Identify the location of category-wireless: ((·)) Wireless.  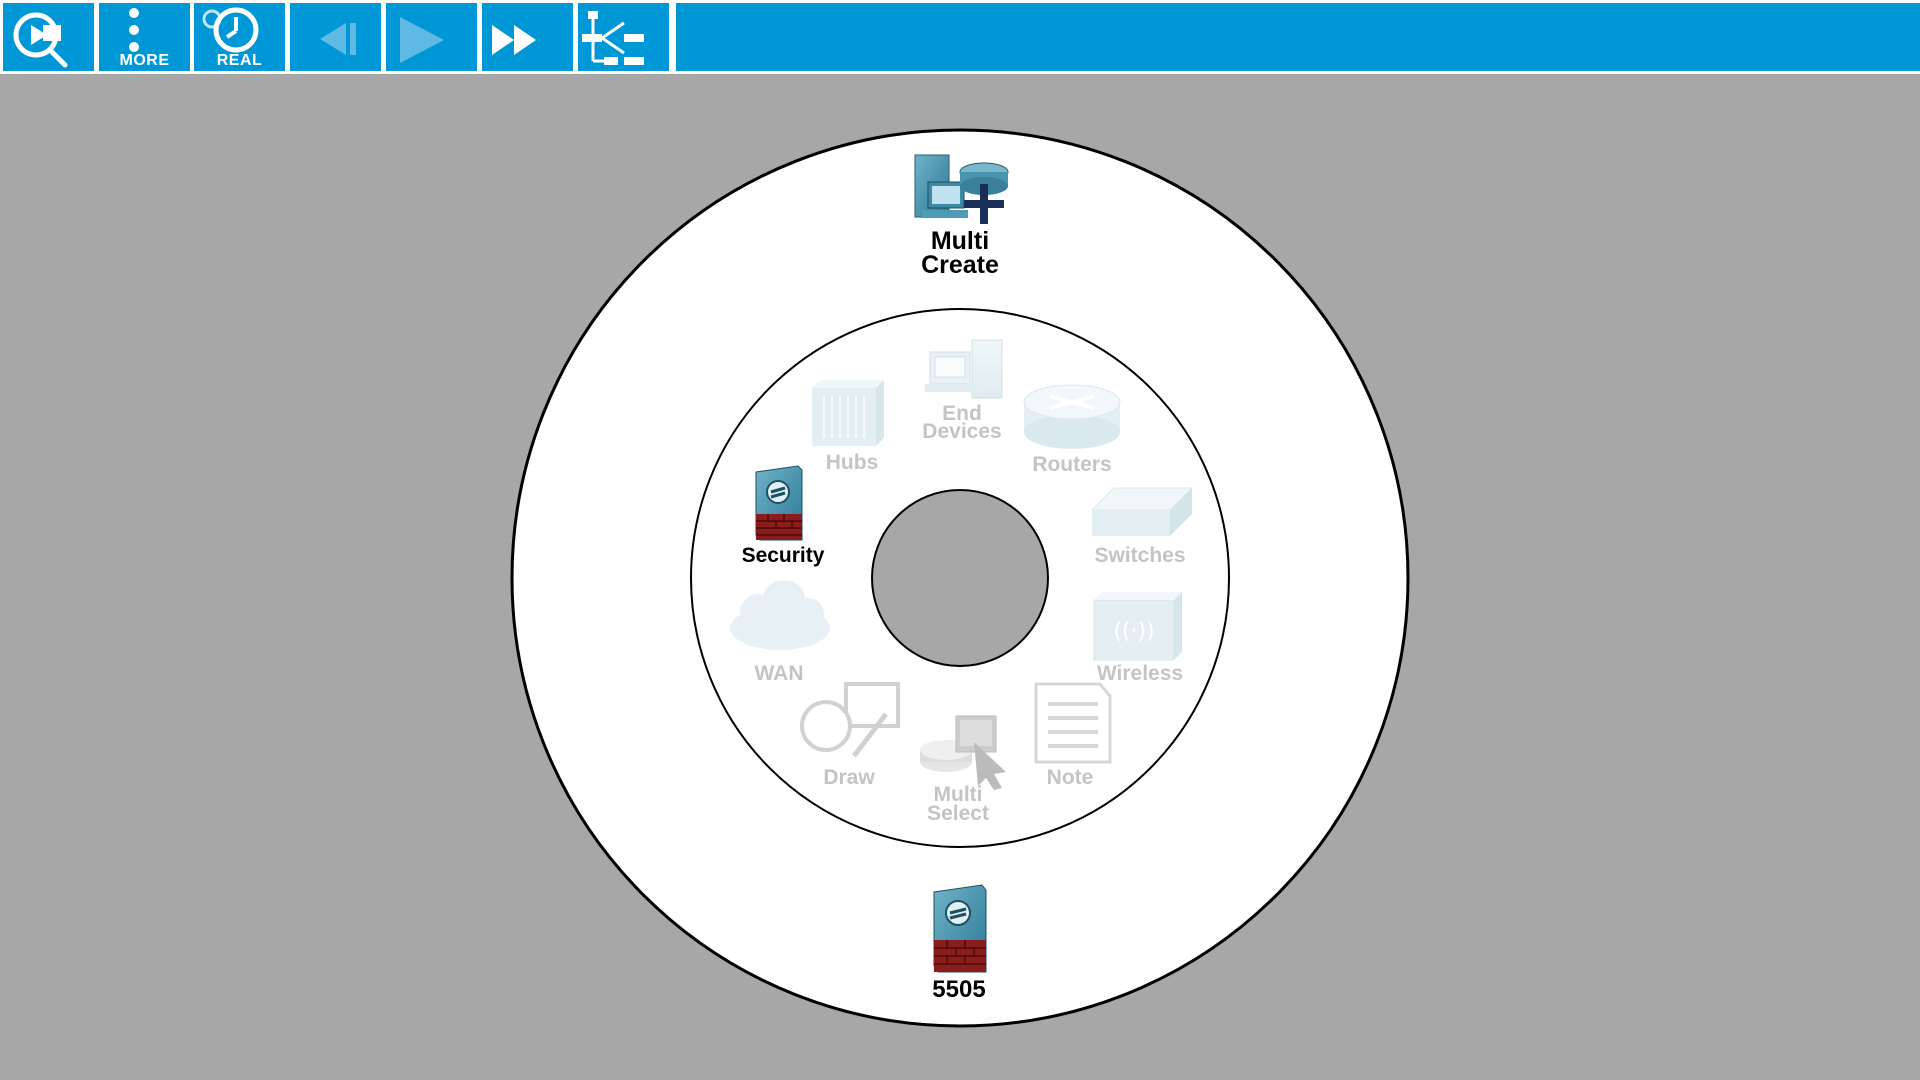
(1138, 638).